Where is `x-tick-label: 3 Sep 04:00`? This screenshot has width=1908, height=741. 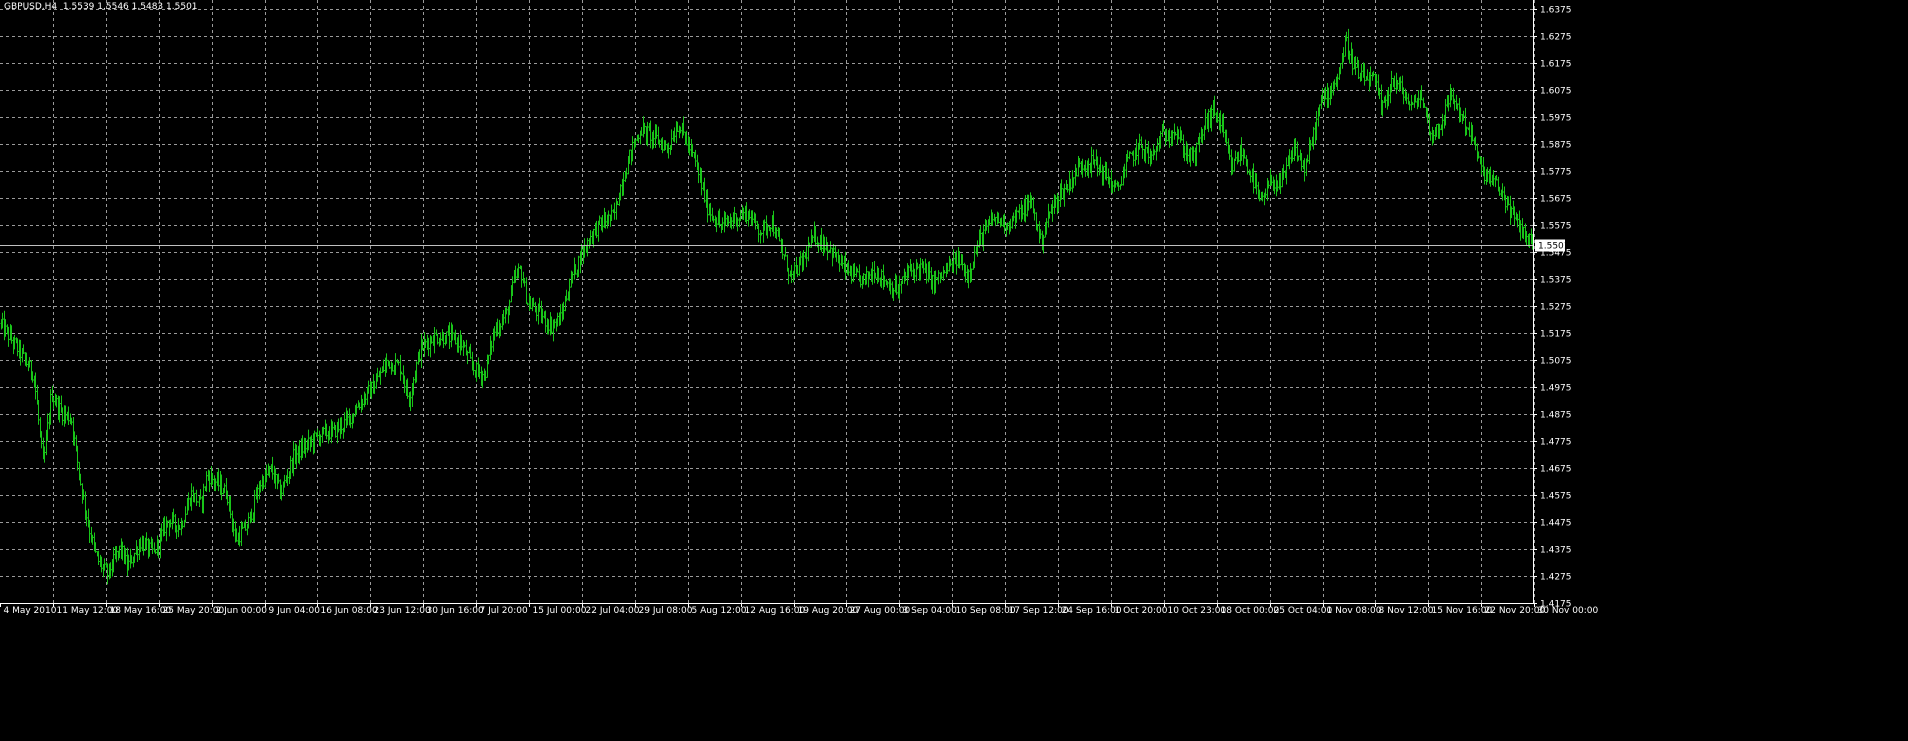 x-tick-label: 3 Sep 04:00 is located at coordinates (930, 611).